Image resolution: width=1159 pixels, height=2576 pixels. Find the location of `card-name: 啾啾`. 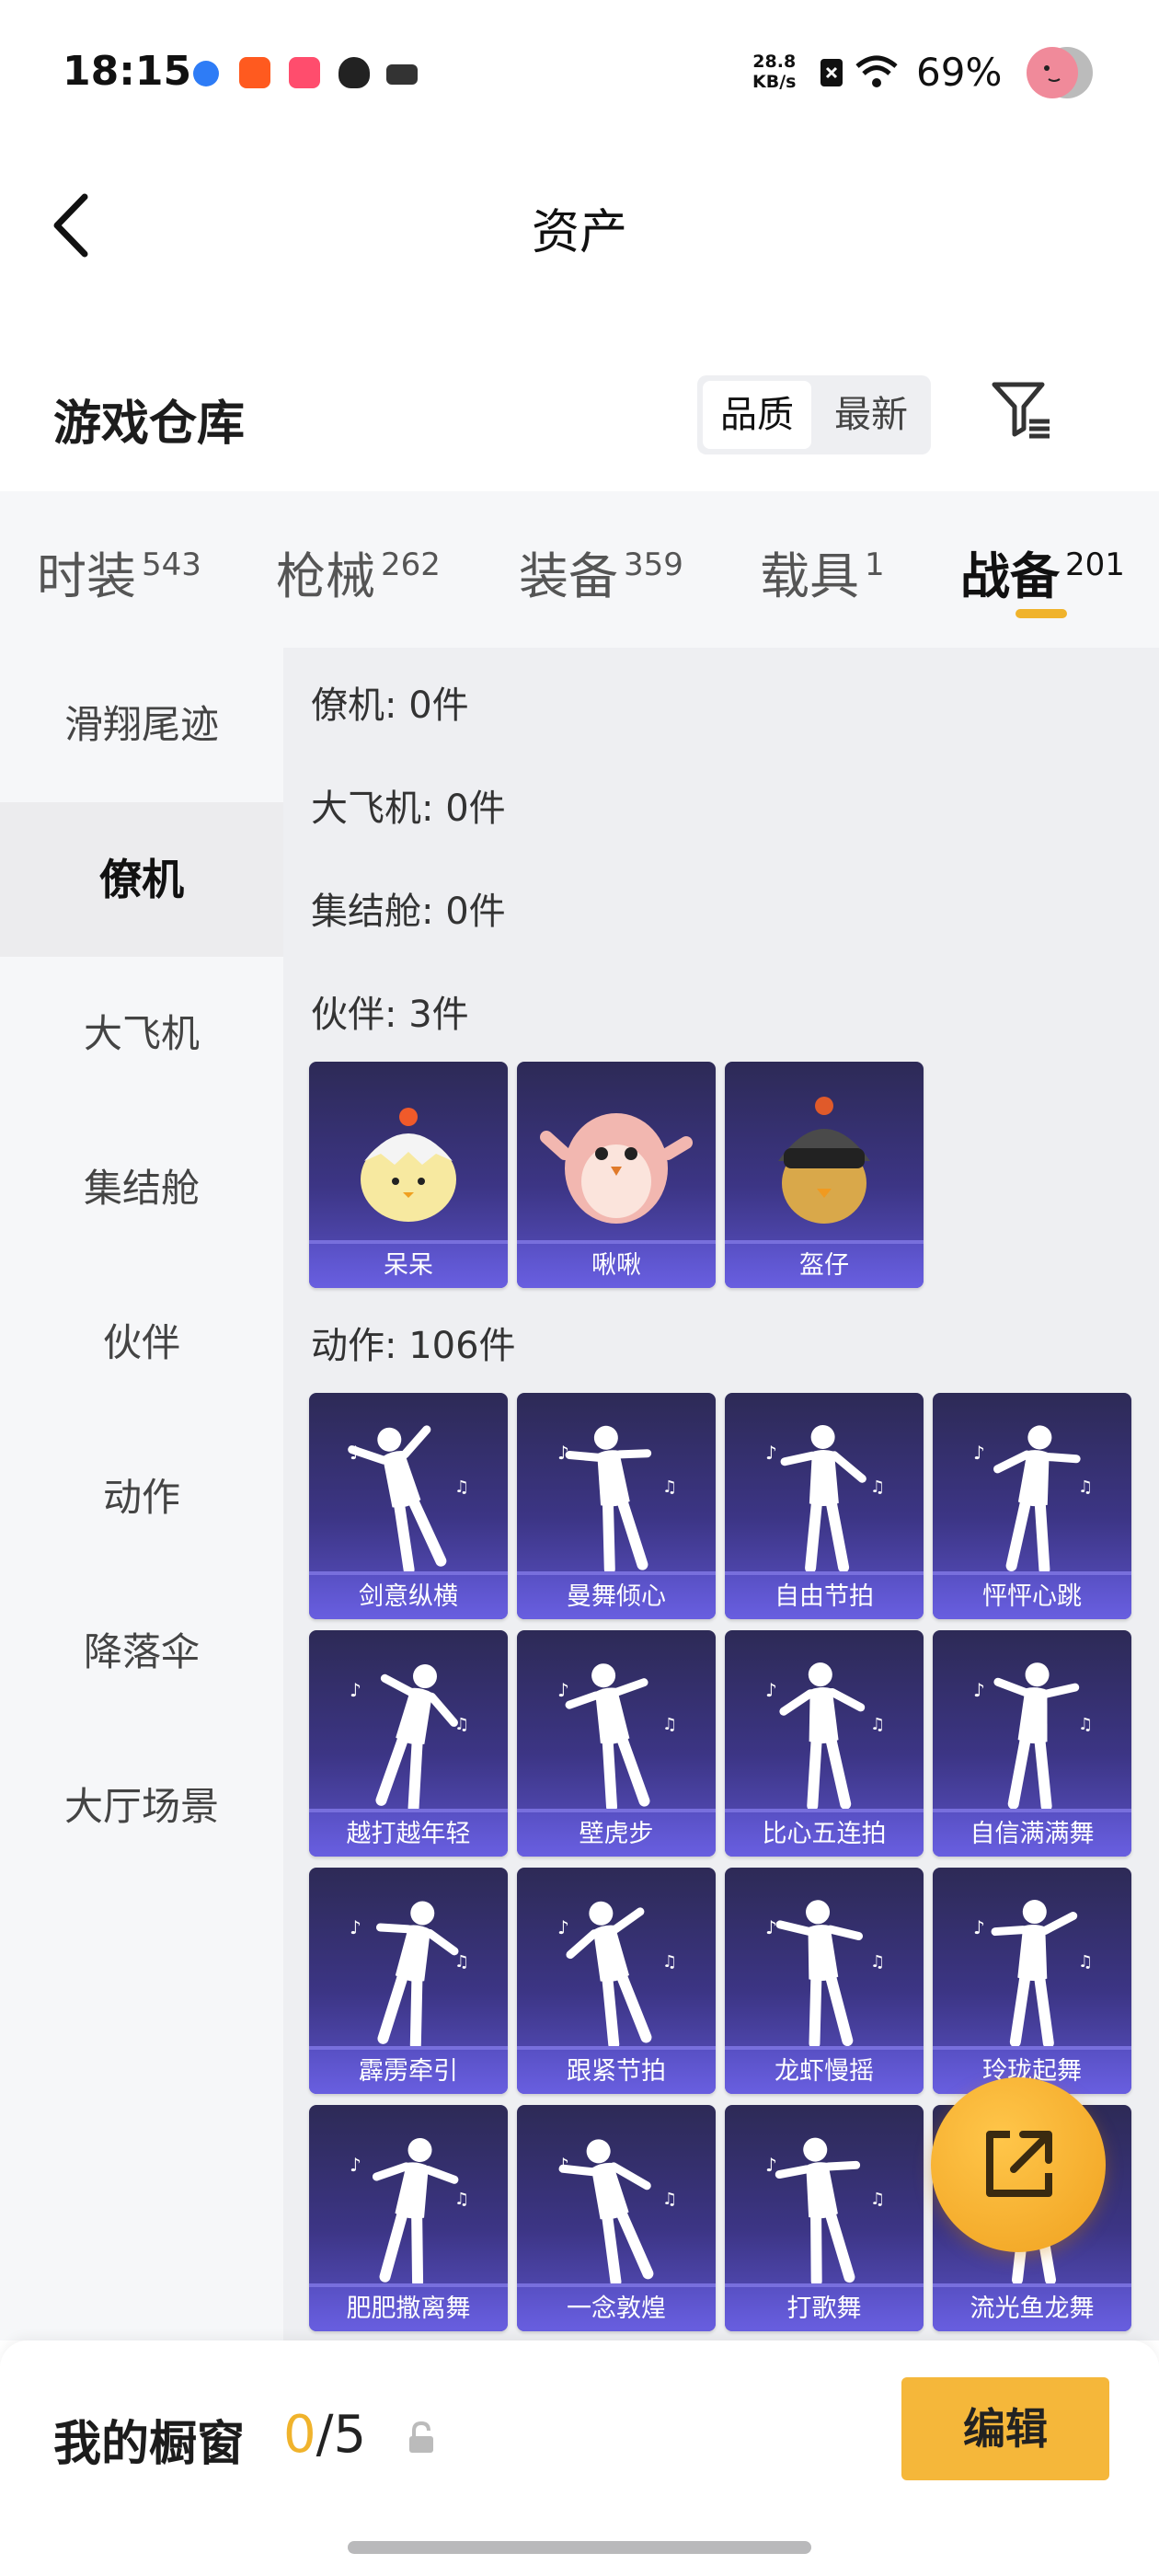

card-name: 啾啾 is located at coordinates (616, 1266).